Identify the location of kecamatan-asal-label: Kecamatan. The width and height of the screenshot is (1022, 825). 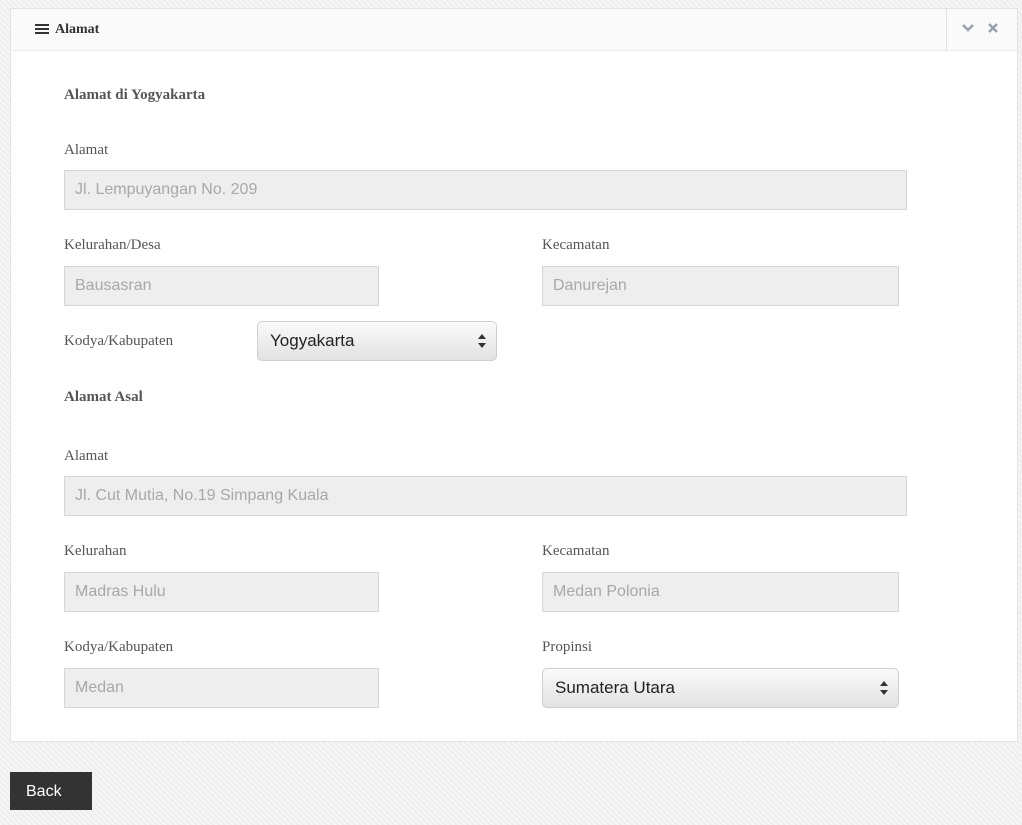
(576, 551).